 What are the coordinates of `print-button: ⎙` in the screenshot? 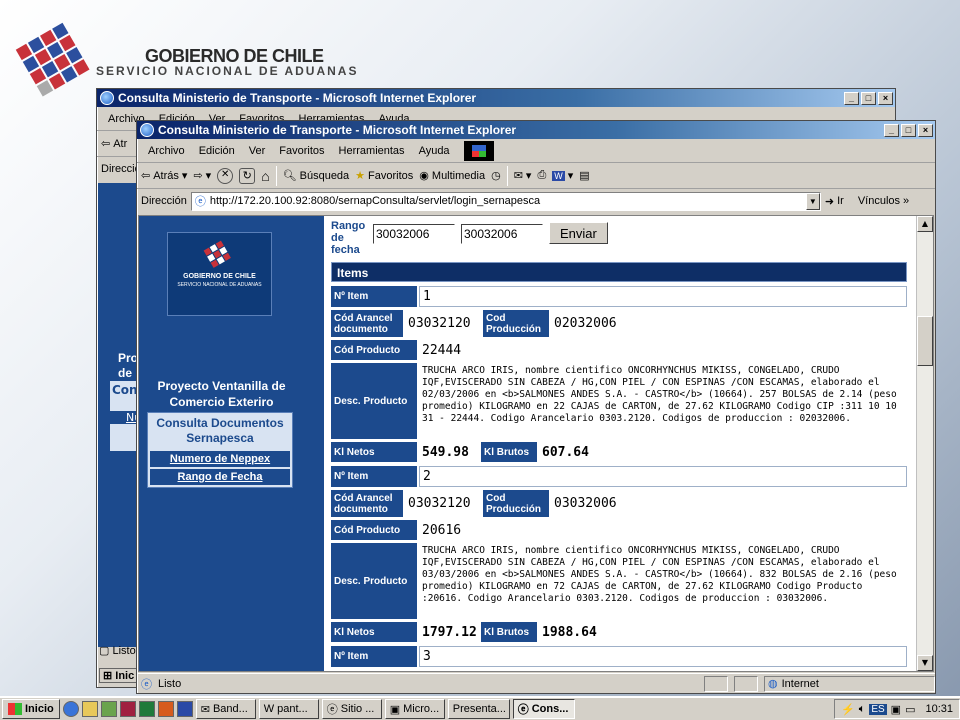 It's located at (541, 175).